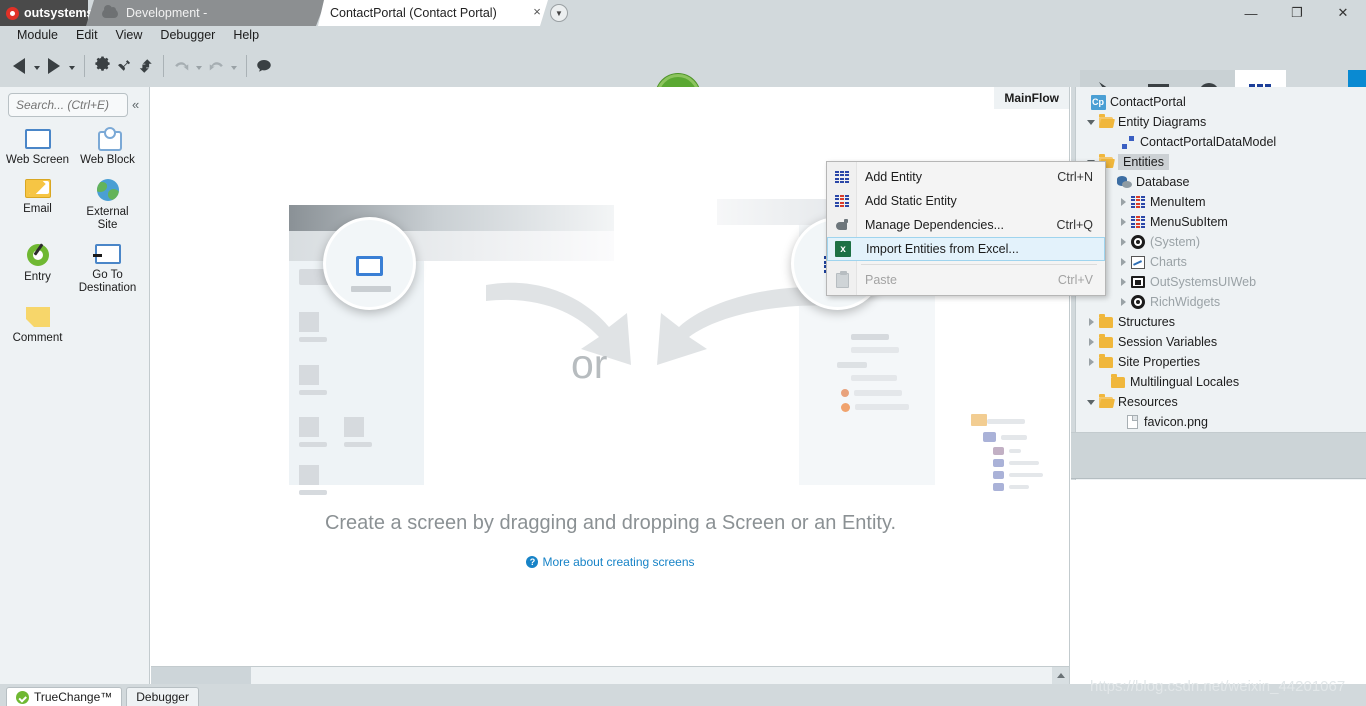 The image size is (1366, 706). I want to click on toolbox-item-label: Email, so click(37, 209).